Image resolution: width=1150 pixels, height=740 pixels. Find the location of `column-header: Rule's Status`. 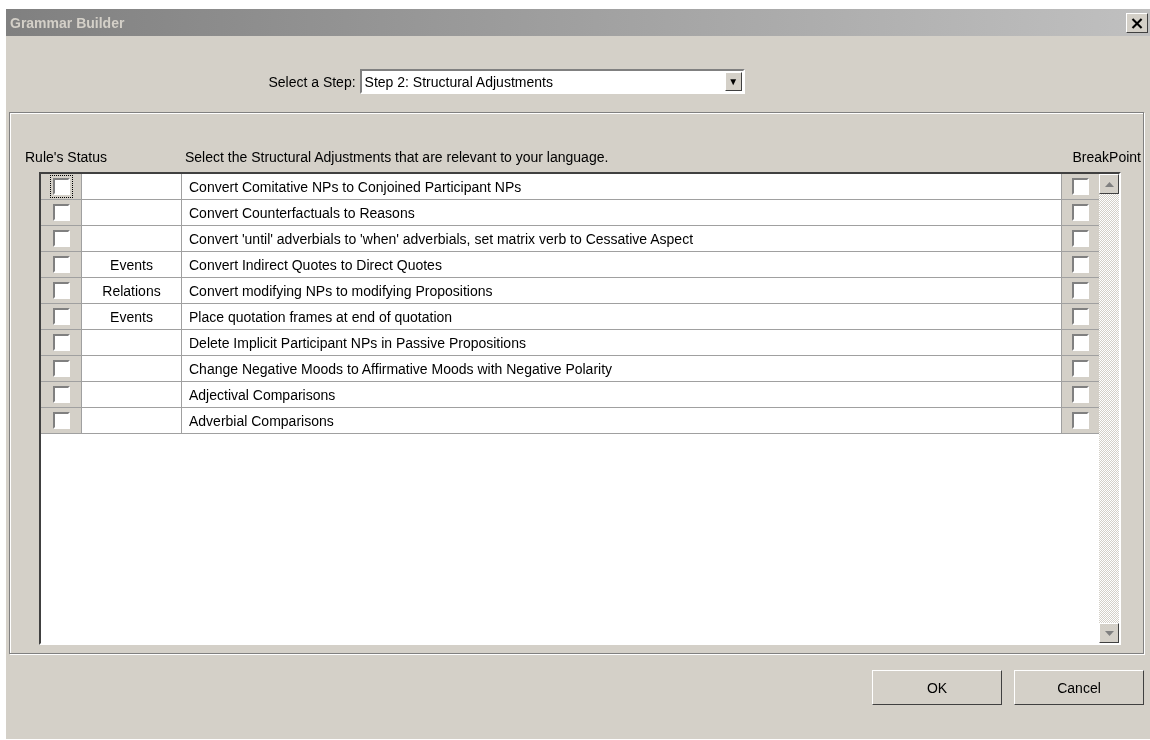

column-header: Rule's Status is located at coordinates (67, 157).